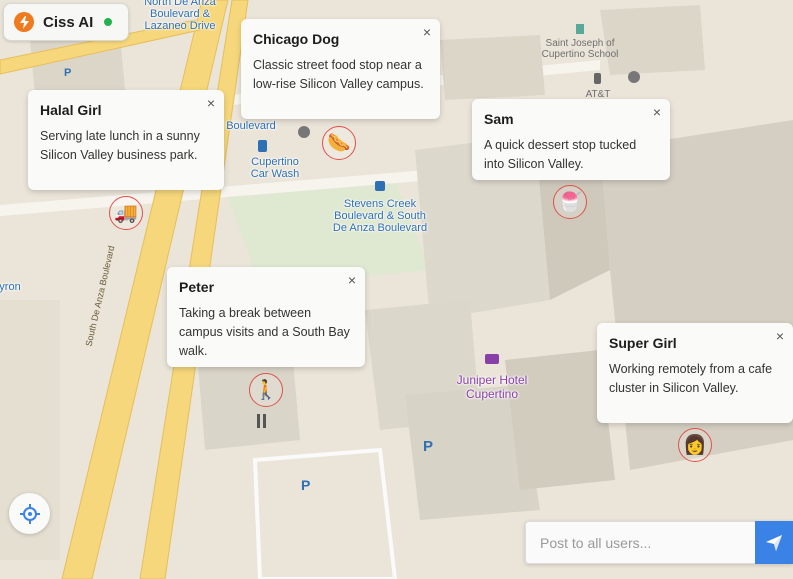 This screenshot has height=579, width=793. What do you see at coordinates (695, 445) in the screenshot?
I see `woman-avatar-icon: 👩` at bounding box center [695, 445].